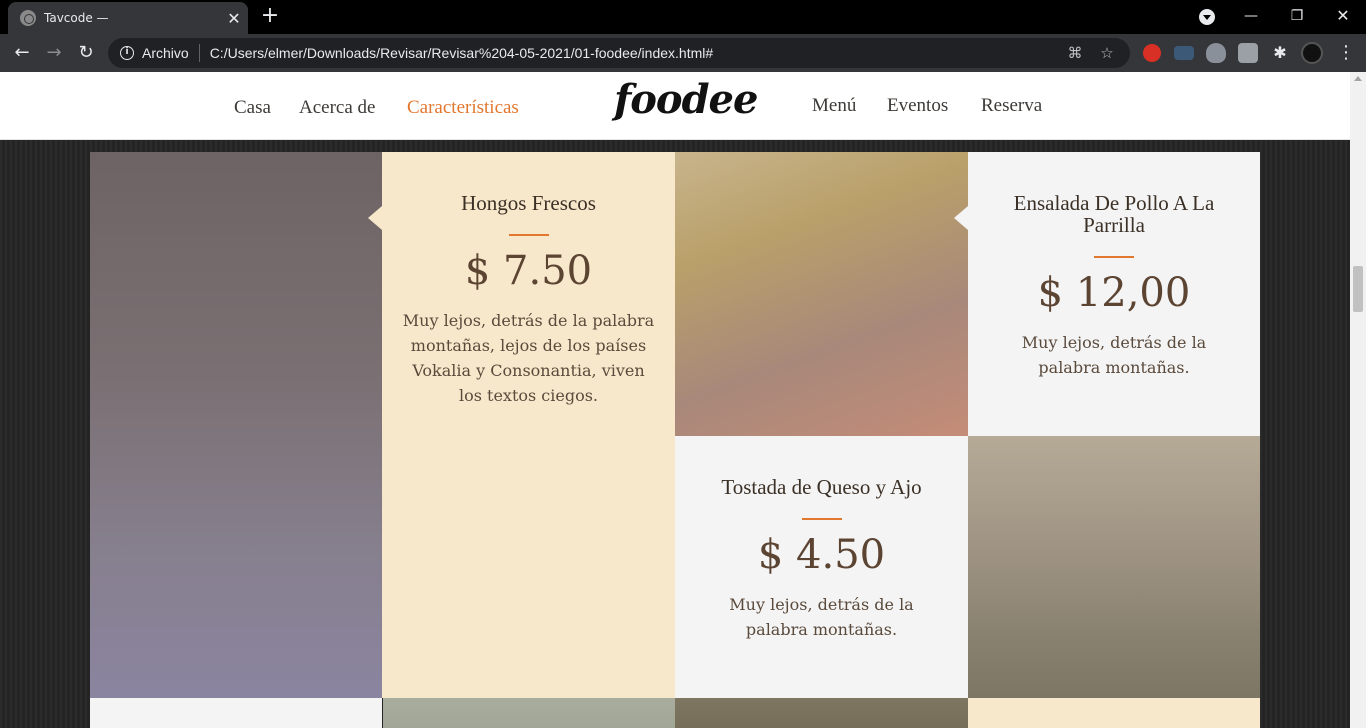 This screenshot has width=1366, height=728. I want to click on profile-avatar, so click(1312, 53).